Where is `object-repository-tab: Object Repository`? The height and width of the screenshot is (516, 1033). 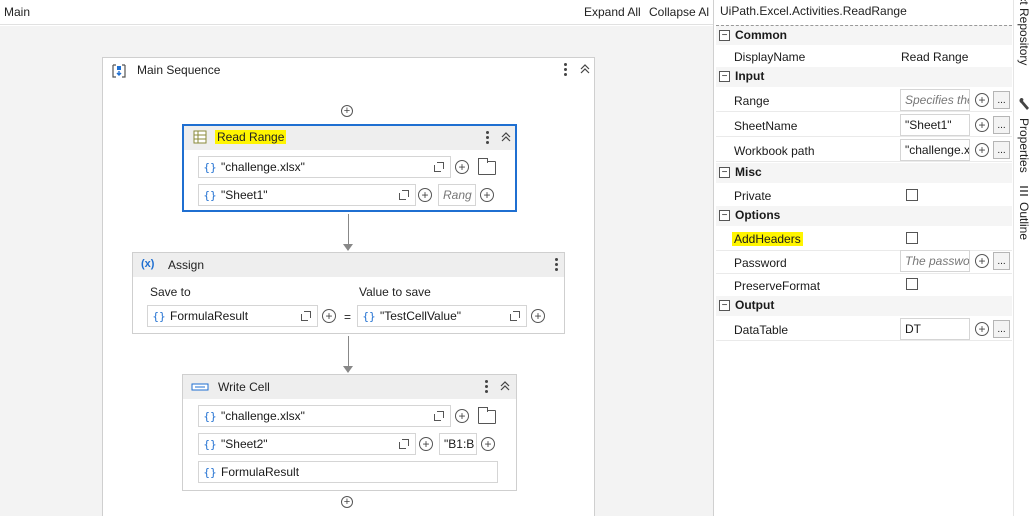 object-repository-tab: Object Repository is located at coordinates (1024, 44).